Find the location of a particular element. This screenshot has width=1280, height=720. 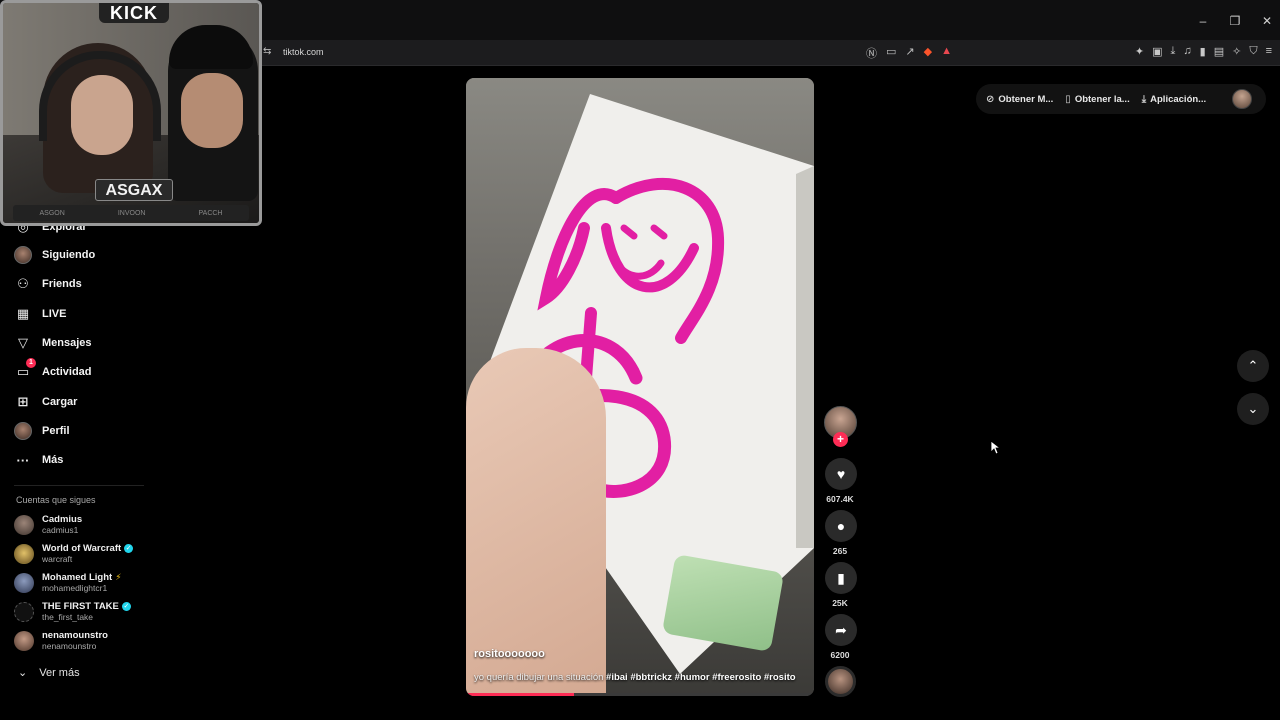

account-name: nenamounstro is located at coordinates (75, 635).